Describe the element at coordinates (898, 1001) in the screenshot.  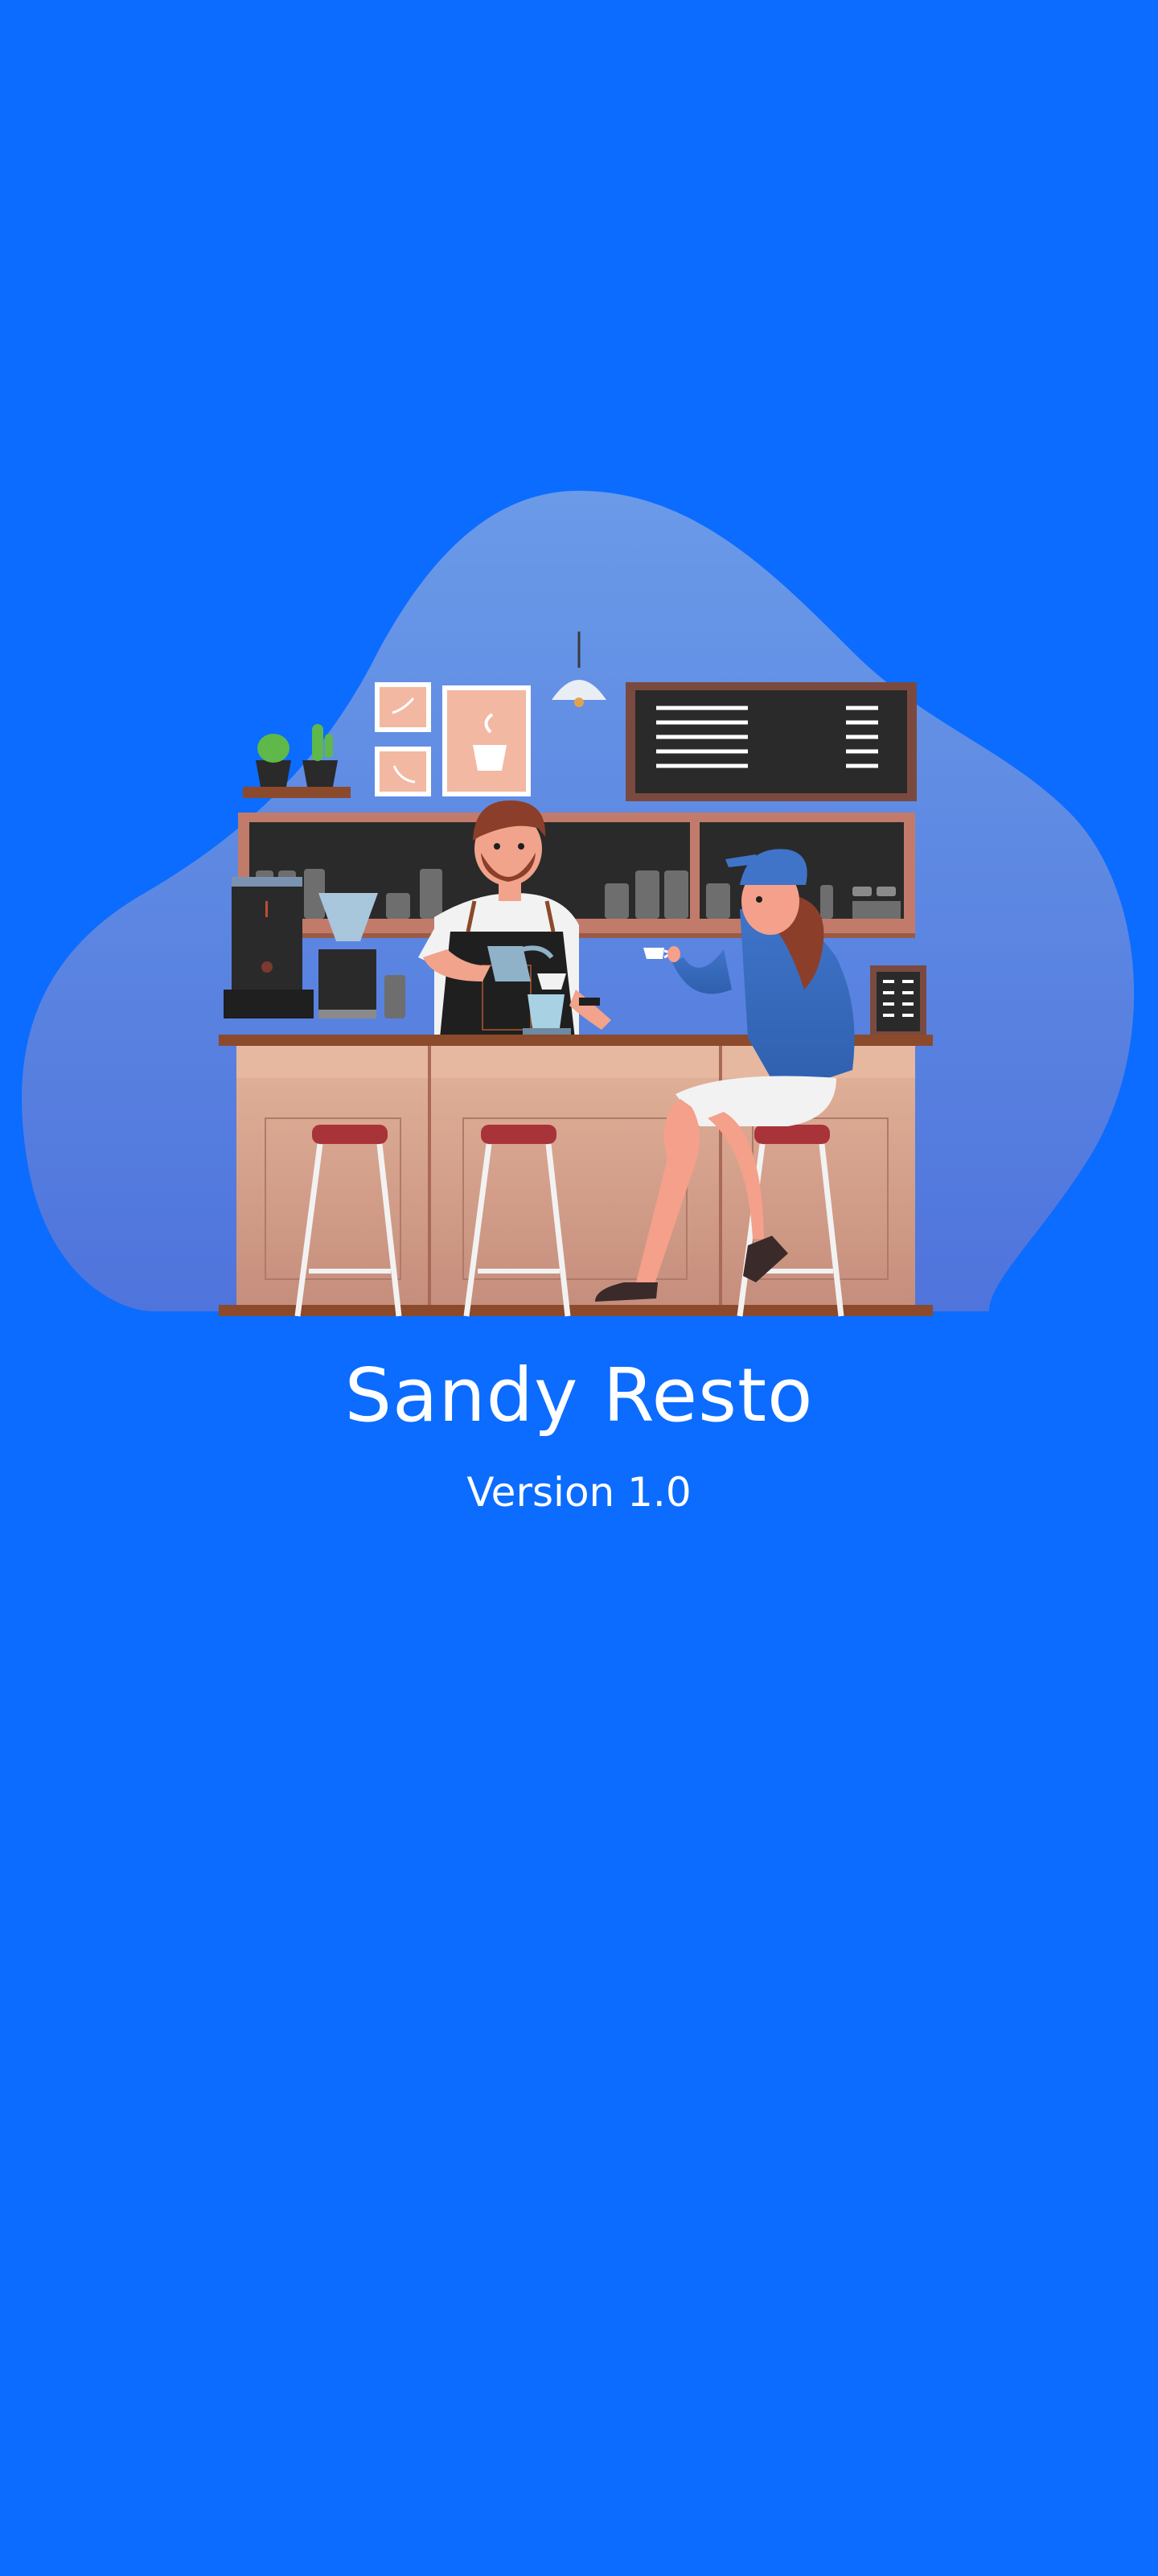
I see `menu-stand` at that location.